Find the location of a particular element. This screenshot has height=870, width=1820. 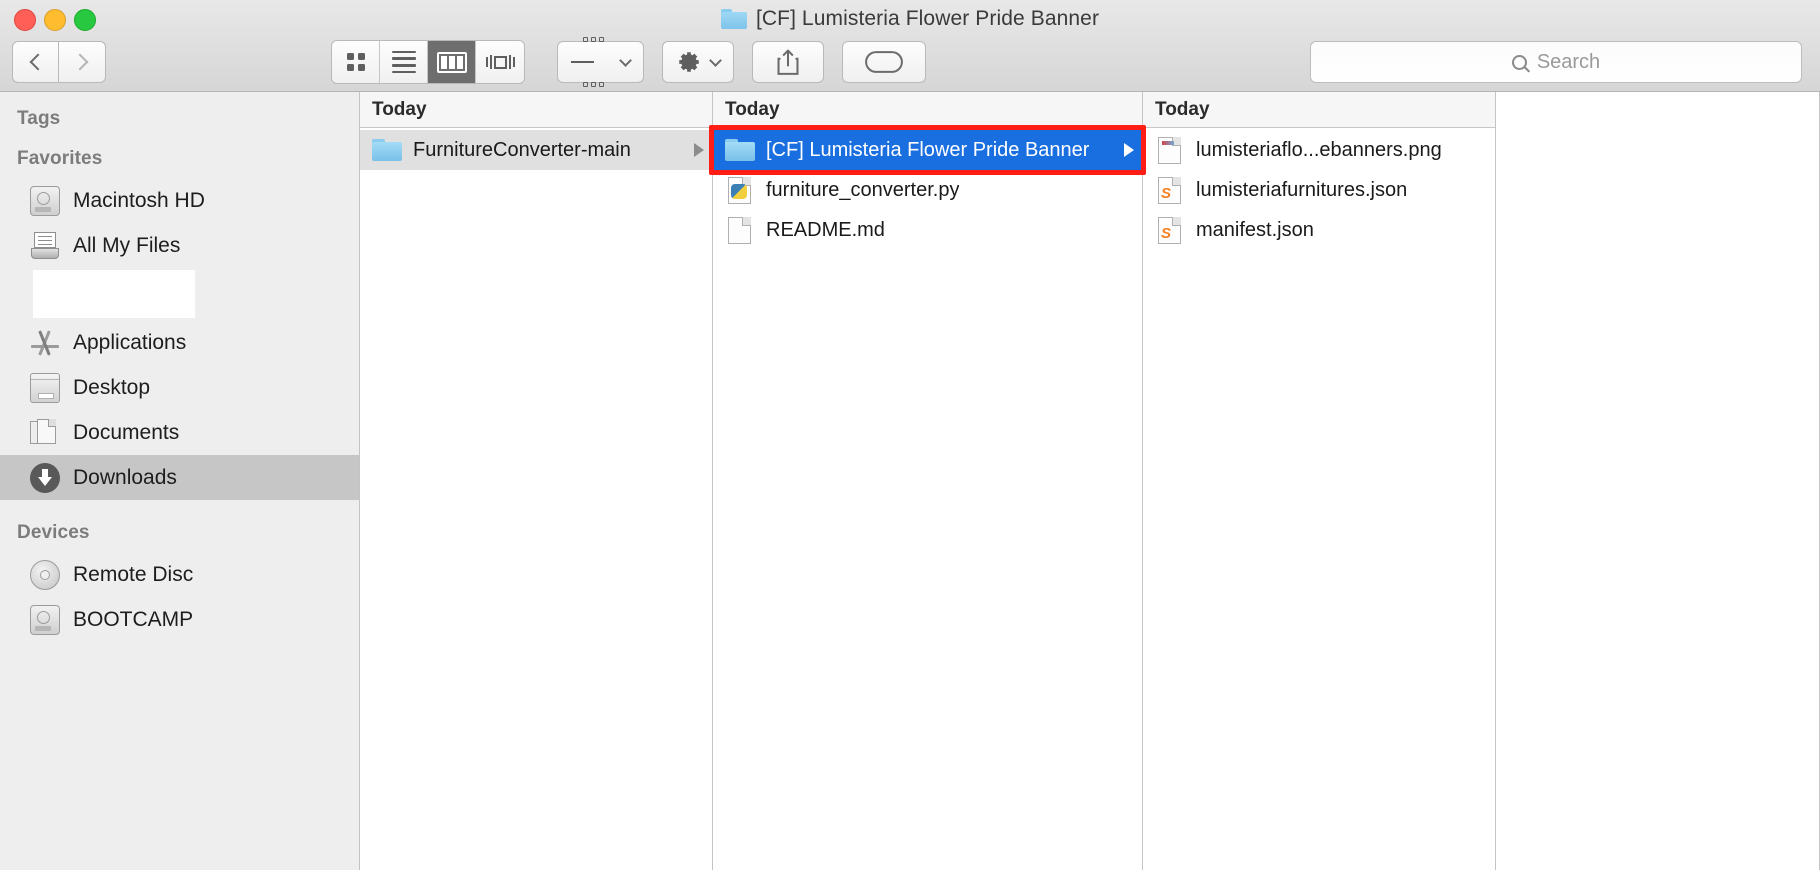

column-view-button is located at coordinates (452, 62).